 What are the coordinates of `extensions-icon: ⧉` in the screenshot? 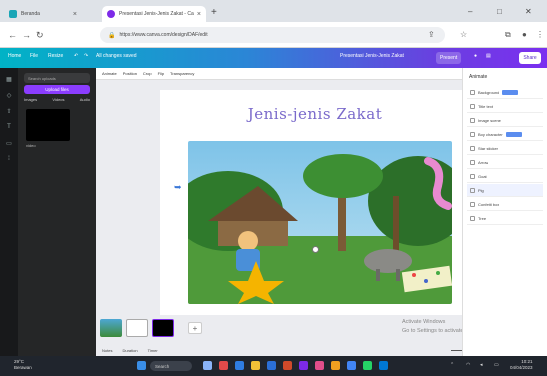 It's located at (508, 35).